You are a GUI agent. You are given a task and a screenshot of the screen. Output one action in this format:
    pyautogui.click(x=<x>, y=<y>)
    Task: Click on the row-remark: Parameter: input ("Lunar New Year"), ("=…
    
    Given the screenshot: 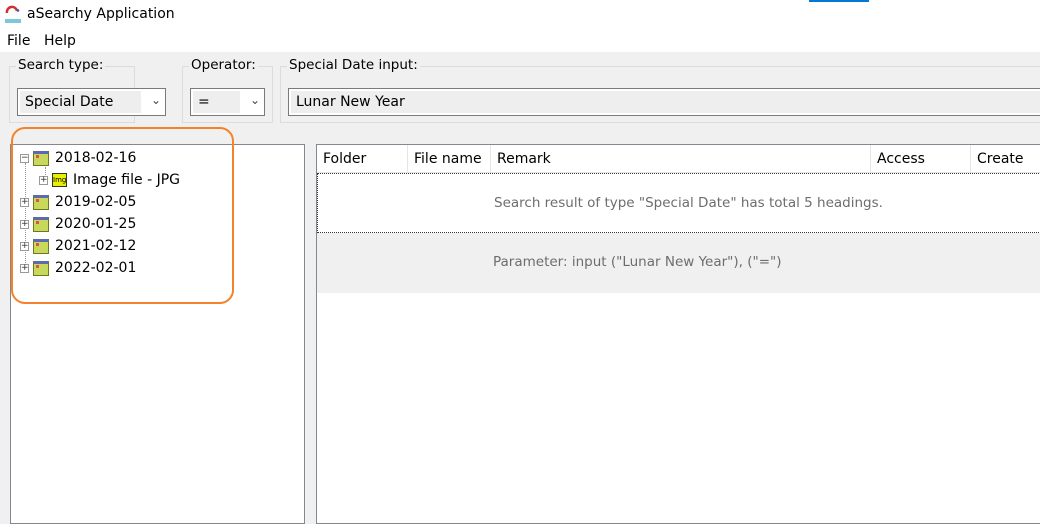 What is the action you would take?
    pyautogui.click(x=637, y=262)
    